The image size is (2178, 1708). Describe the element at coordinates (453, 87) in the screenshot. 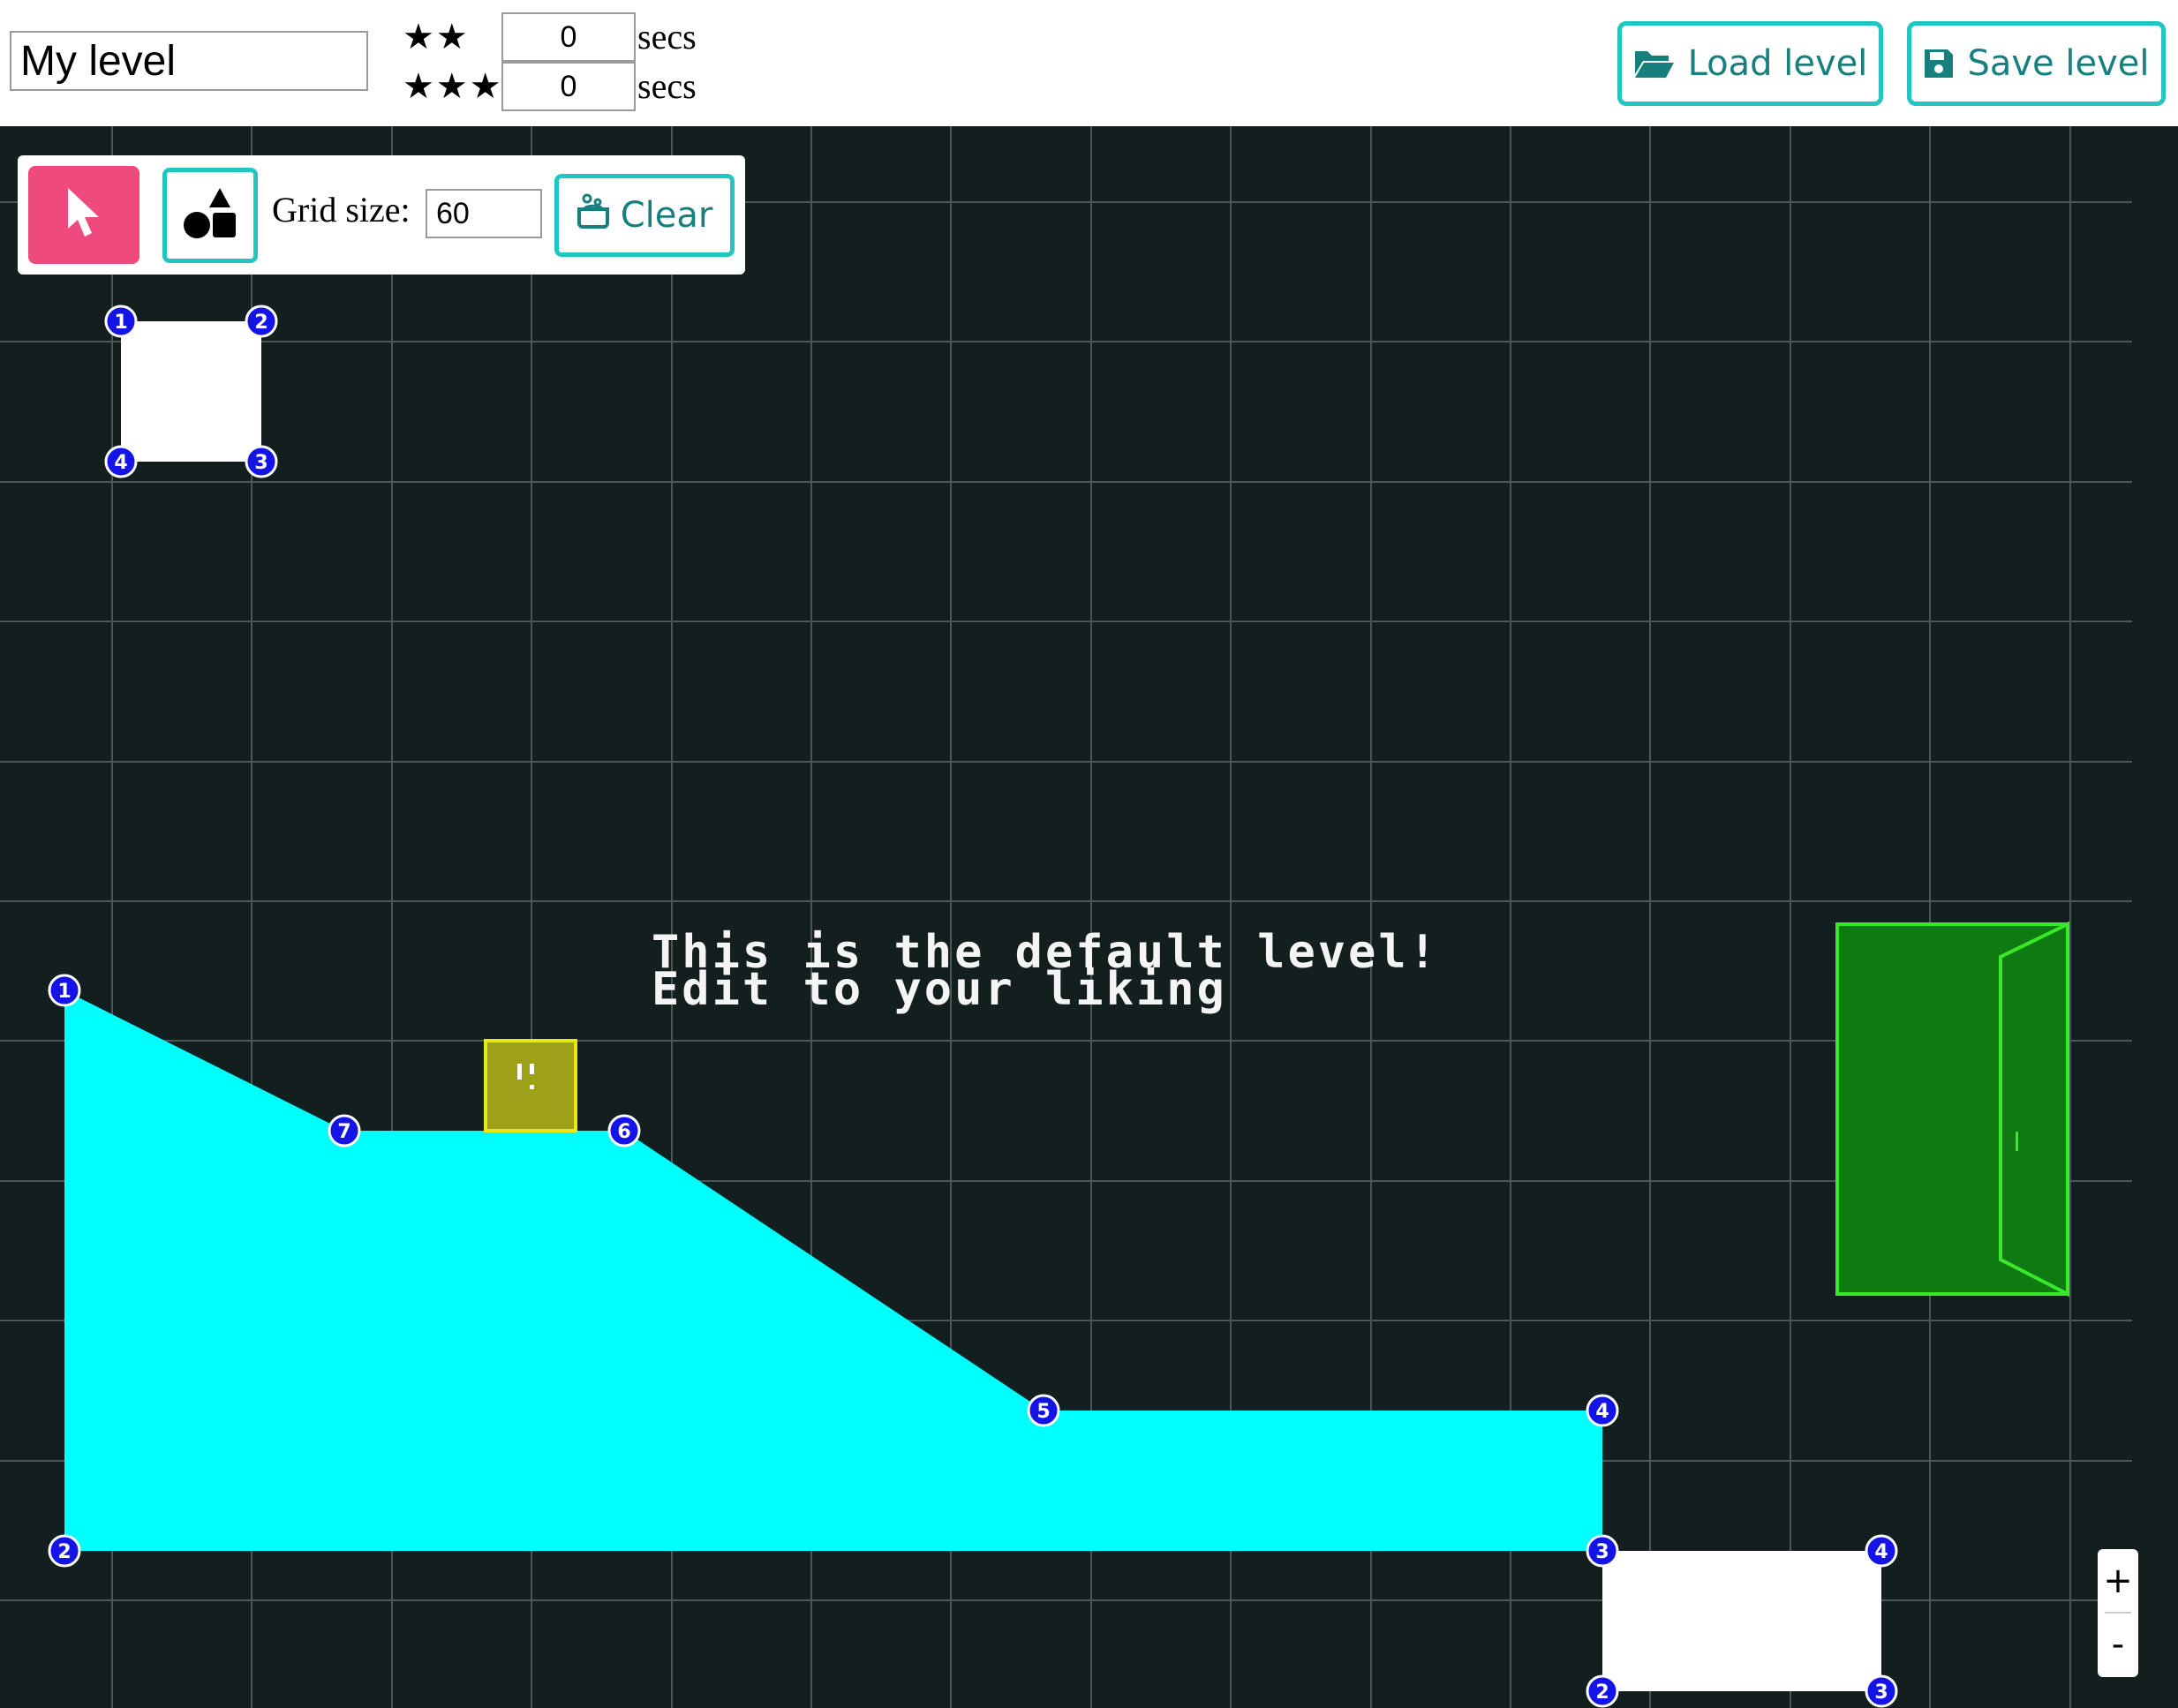

I see `three-star-label: ★★★` at that location.